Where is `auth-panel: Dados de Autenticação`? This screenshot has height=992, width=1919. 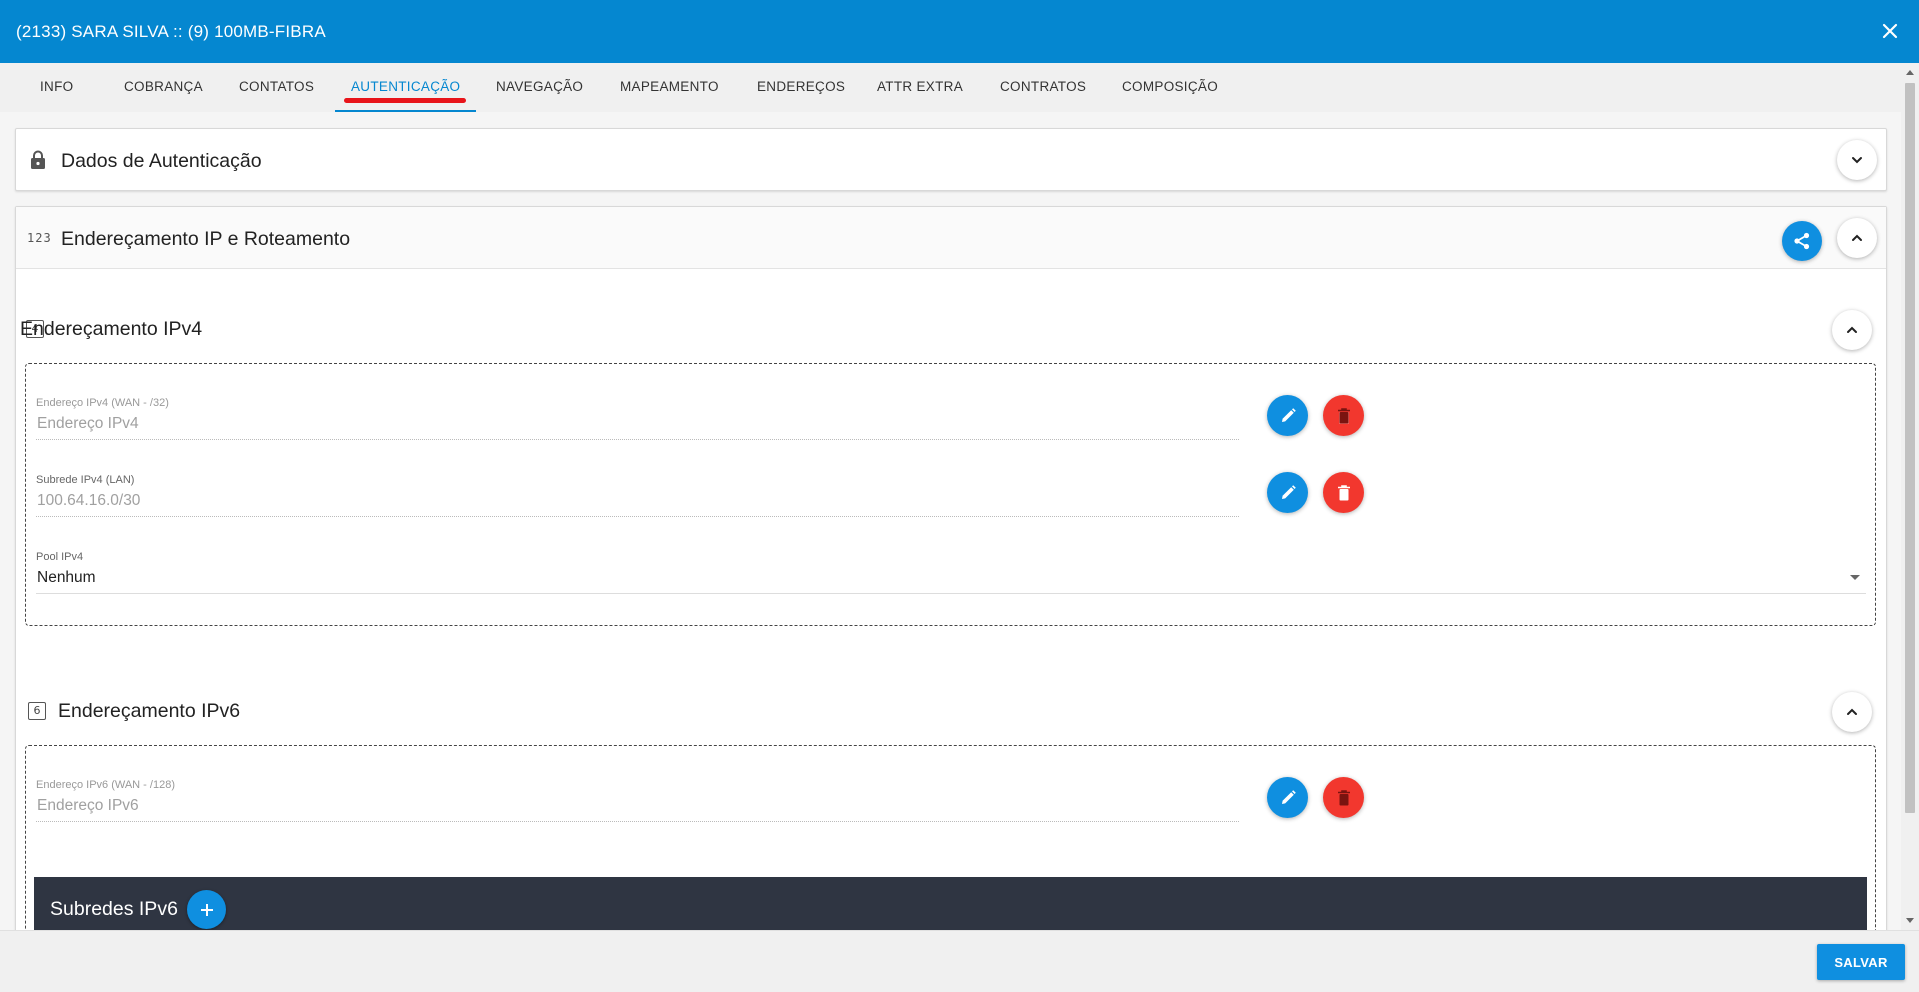
auth-panel: Dados de Autenticação is located at coordinates (951, 159).